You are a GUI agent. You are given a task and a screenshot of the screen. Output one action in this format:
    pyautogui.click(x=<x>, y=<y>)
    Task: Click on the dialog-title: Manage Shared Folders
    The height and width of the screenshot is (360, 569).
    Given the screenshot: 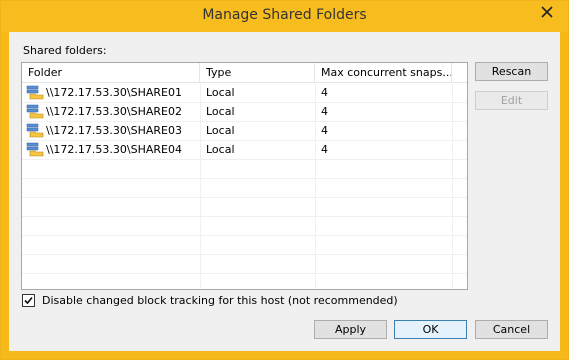 What is the action you would take?
    pyautogui.click(x=284, y=15)
    